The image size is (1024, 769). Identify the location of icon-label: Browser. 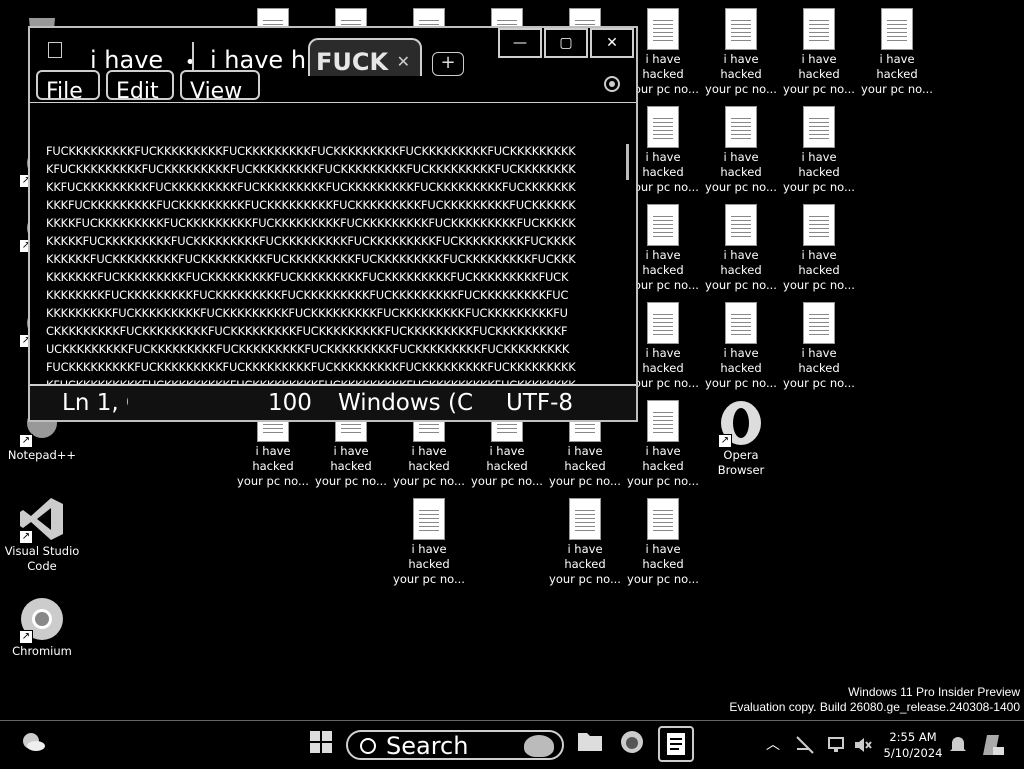
(741, 470).